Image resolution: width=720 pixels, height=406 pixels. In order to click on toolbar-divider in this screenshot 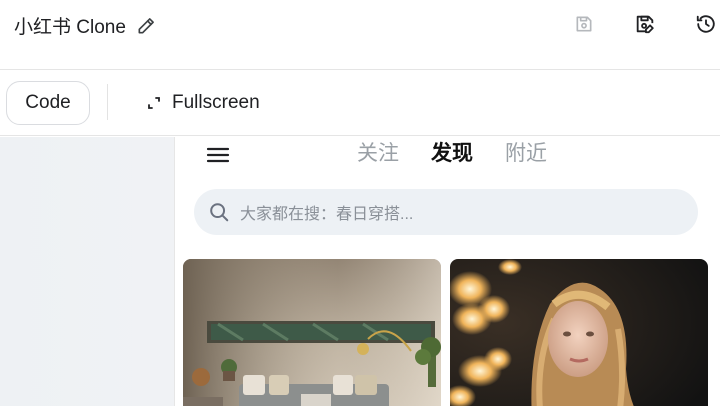, I will do `click(107, 102)`.